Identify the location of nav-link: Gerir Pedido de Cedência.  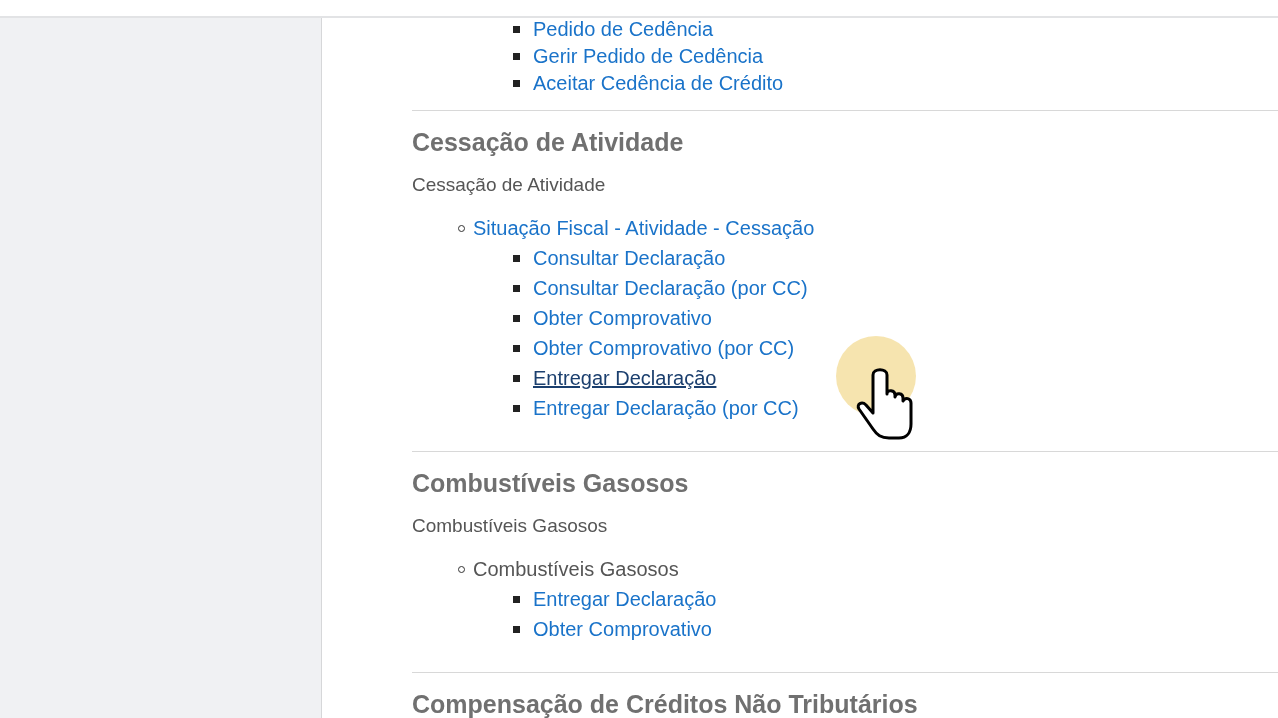
(648, 56).